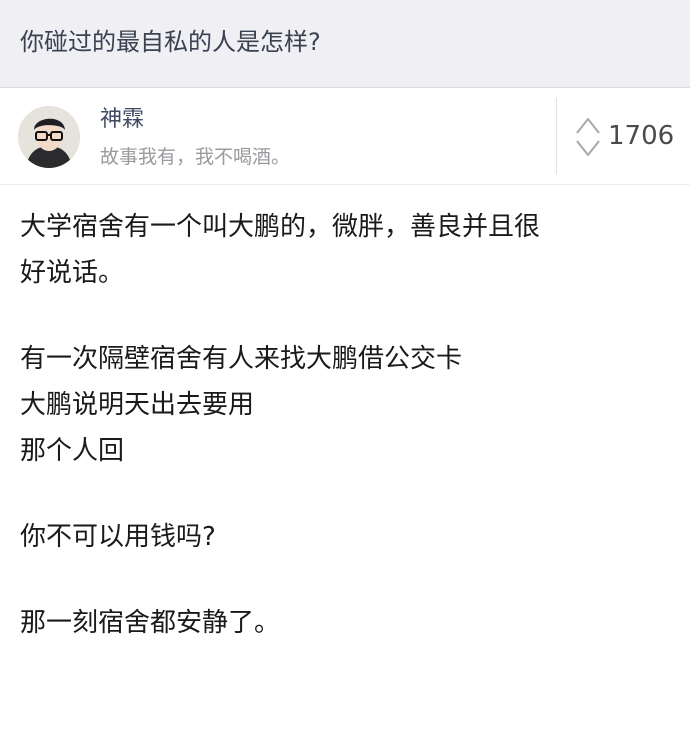 This screenshot has width=690, height=736. What do you see at coordinates (641, 136) in the screenshot?
I see `vote-count: 1706` at bounding box center [641, 136].